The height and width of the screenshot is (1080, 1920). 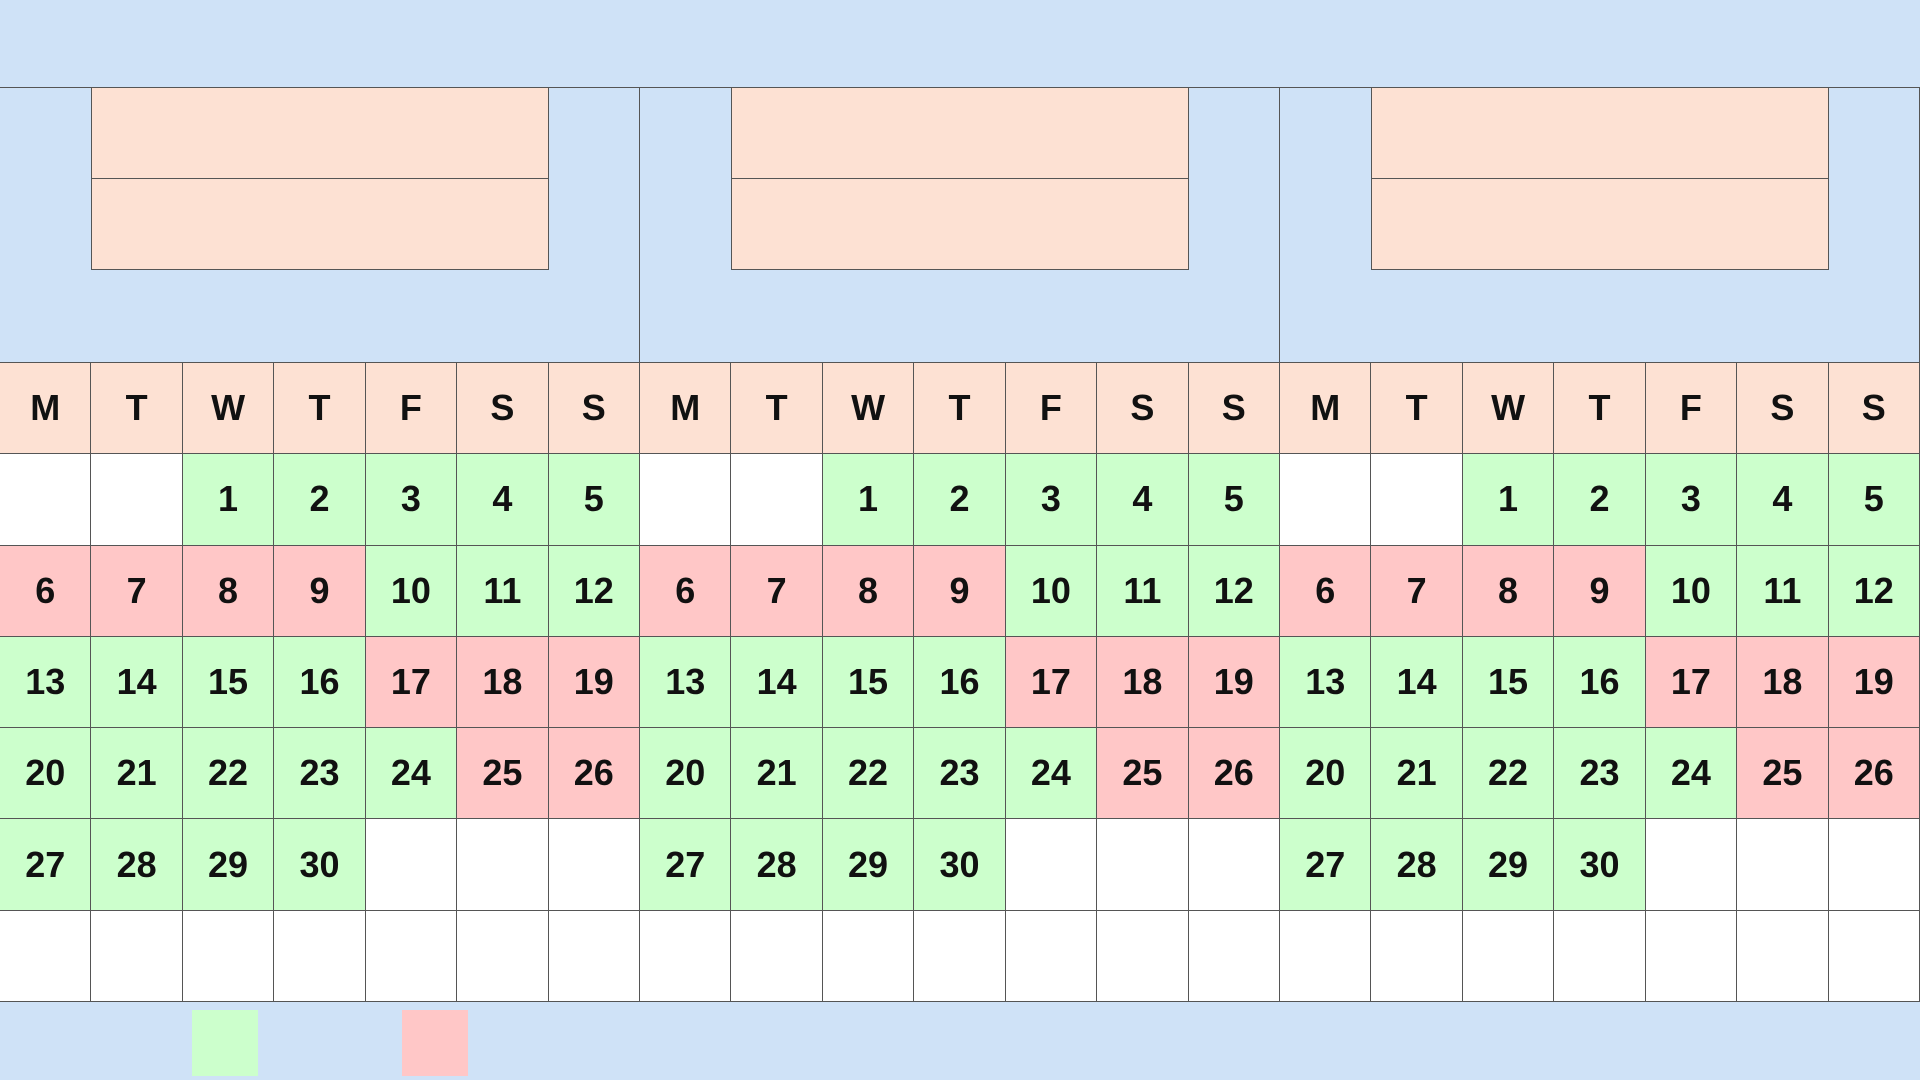 What do you see at coordinates (320, 682) in the screenshot?
I see `day-cell: 16` at bounding box center [320, 682].